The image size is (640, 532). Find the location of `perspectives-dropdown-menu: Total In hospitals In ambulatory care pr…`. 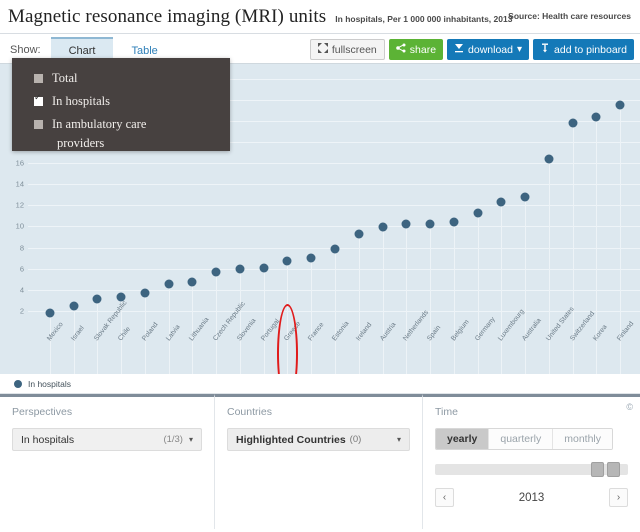

perspectives-dropdown-menu: Total In hospitals In ambulatory care pr… is located at coordinates (121, 104).